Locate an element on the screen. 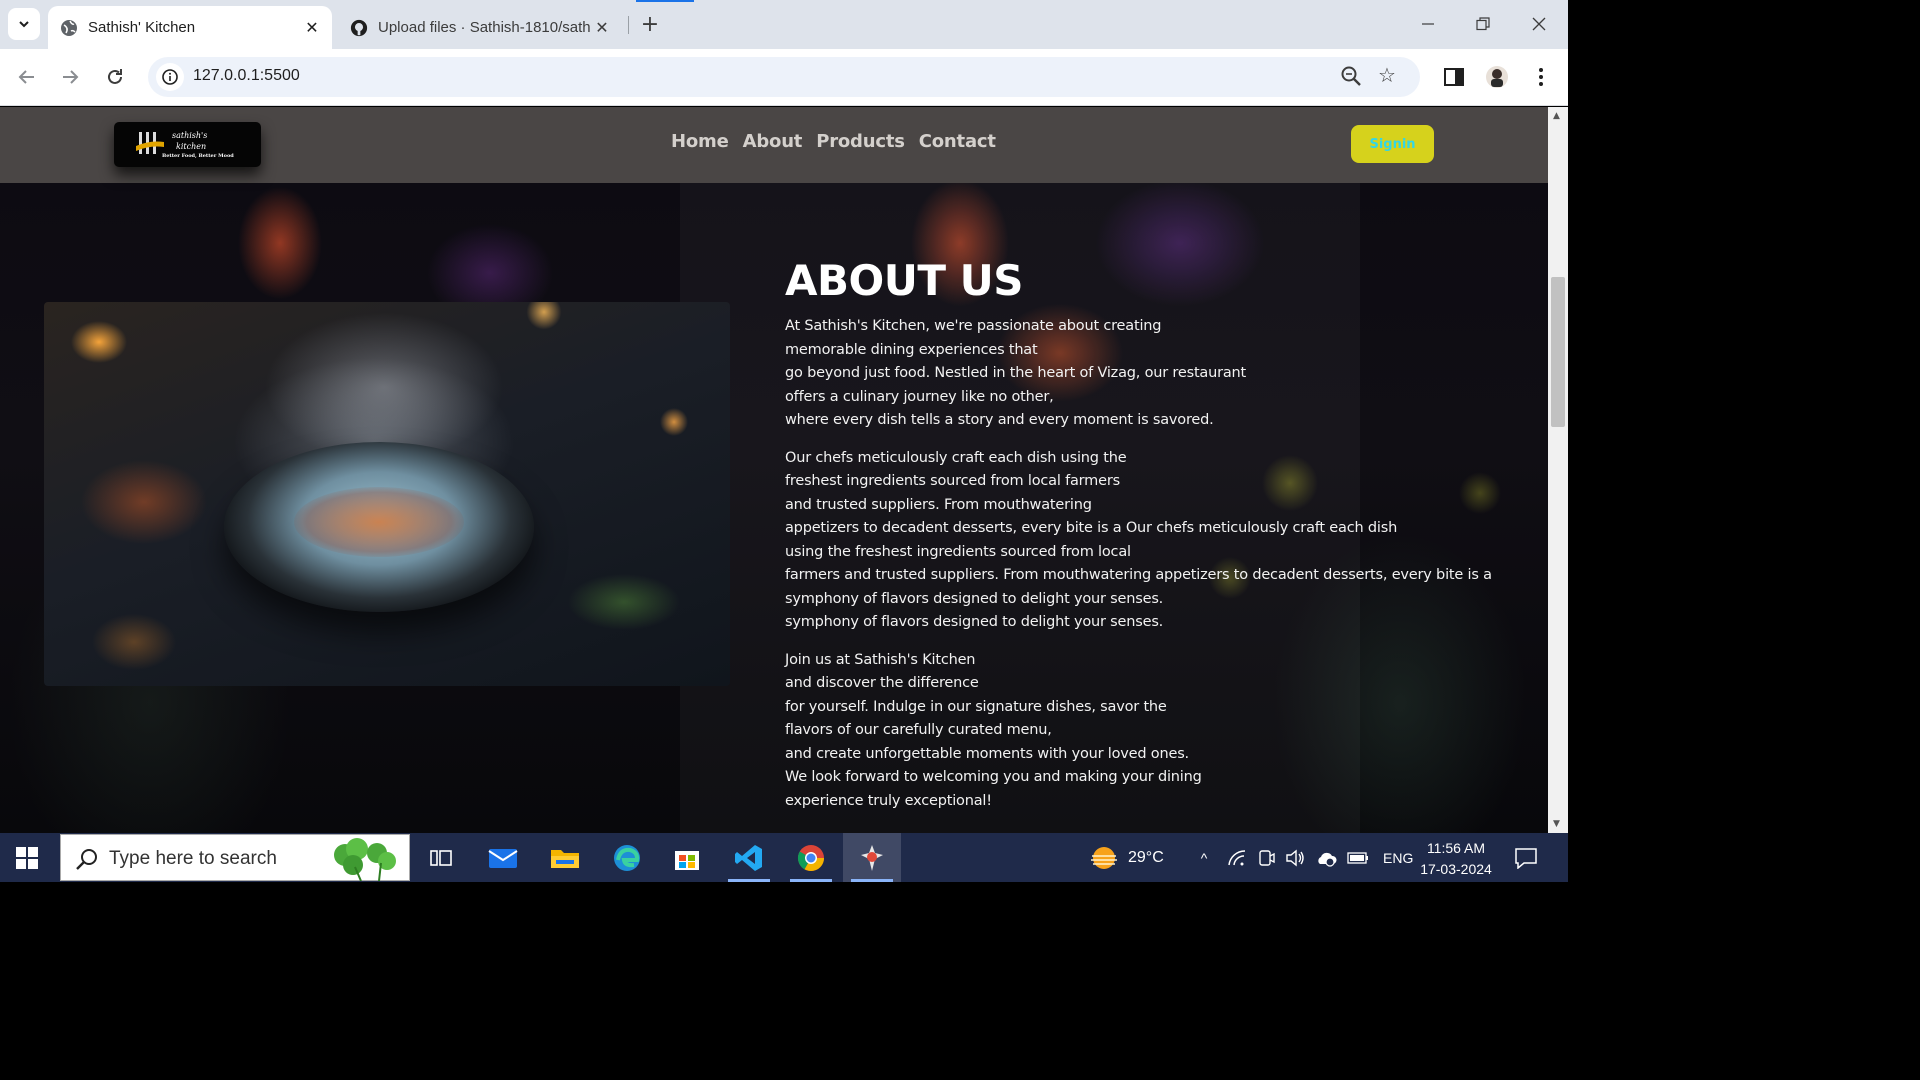 The height and width of the screenshot is (1080, 1920). close-window-button is located at coordinates (1539, 24).